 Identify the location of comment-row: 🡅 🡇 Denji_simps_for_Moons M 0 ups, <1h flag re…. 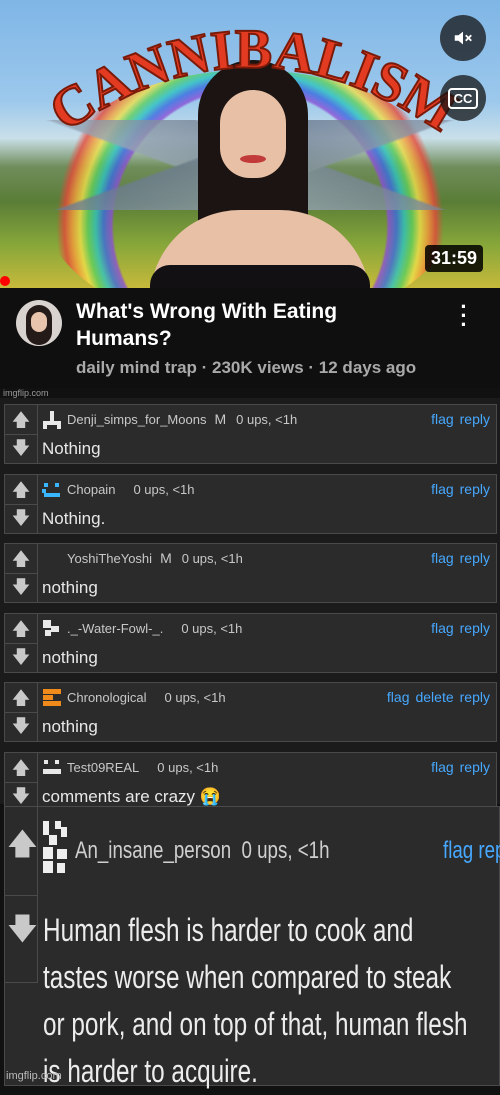
(250, 434).